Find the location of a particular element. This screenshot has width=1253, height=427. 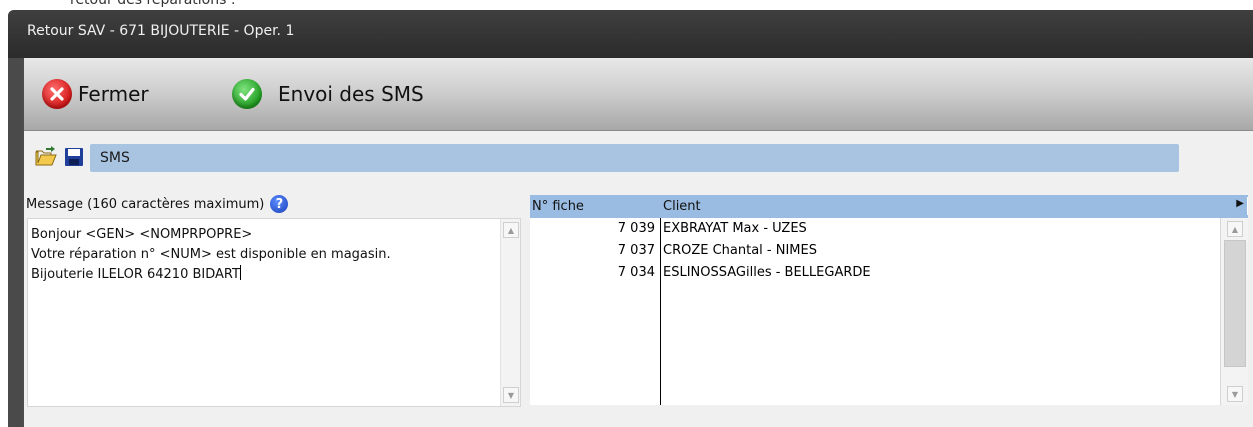

message-scrollbar: ▲ ▼ is located at coordinates (510, 312).